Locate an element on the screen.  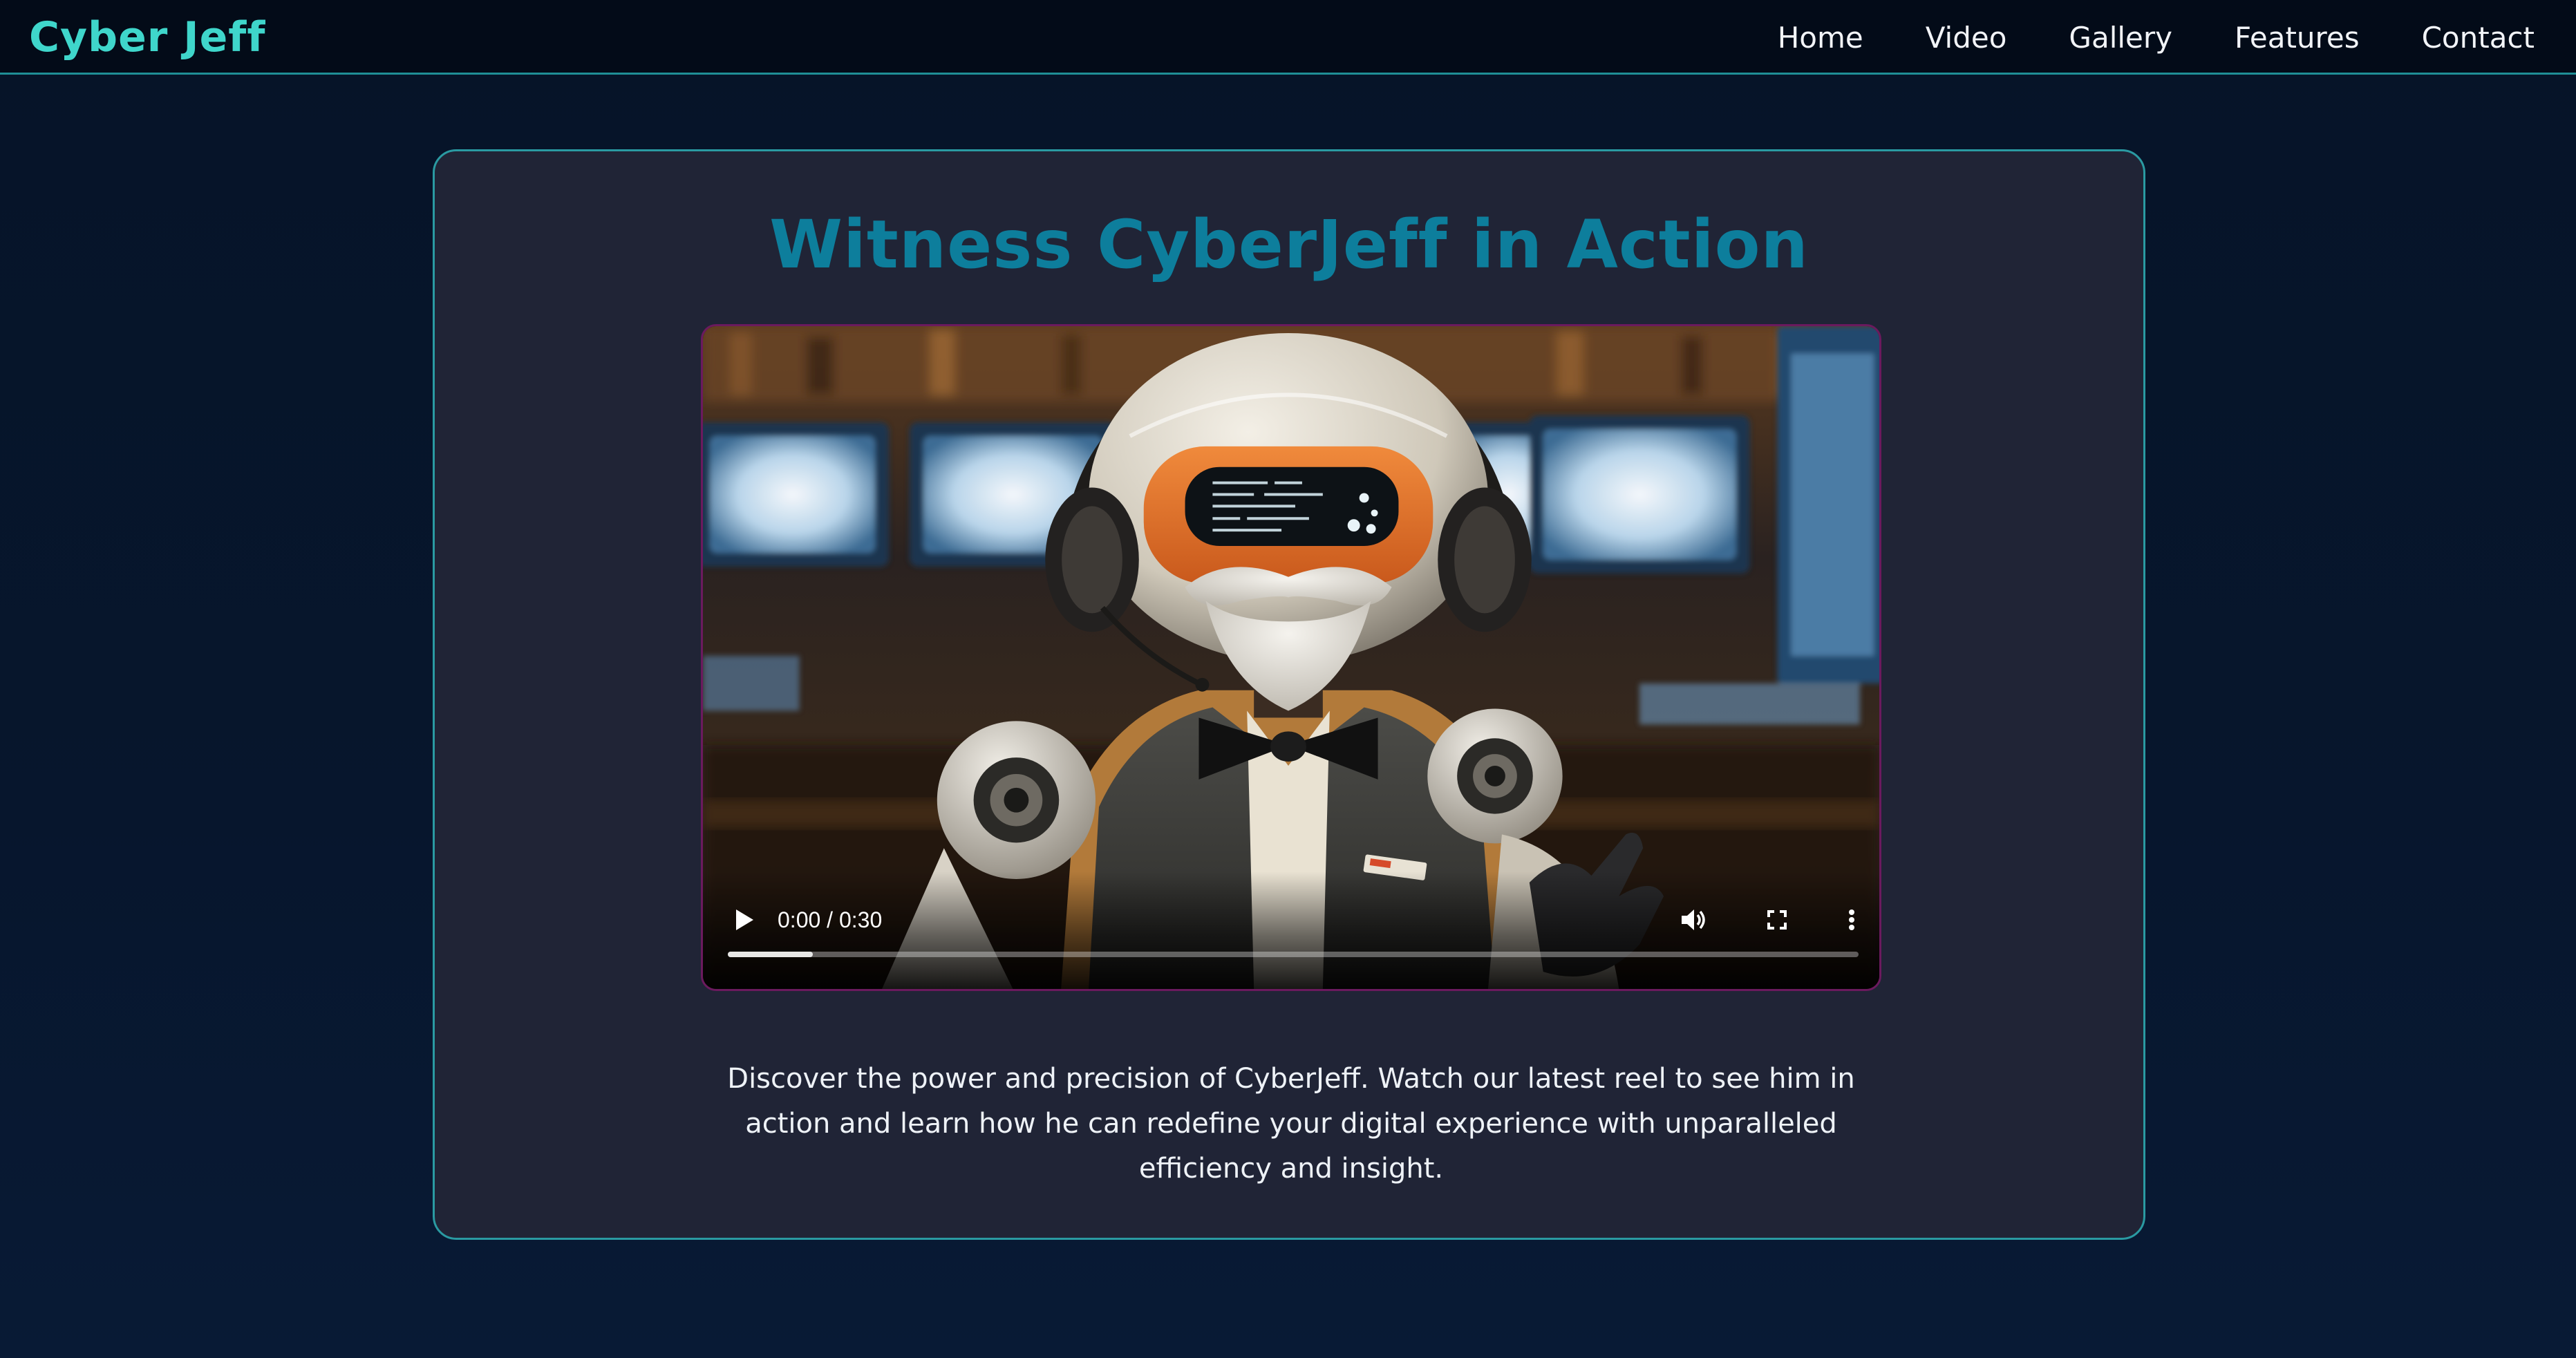
fullscreen-button is located at coordinates (1777, 920).